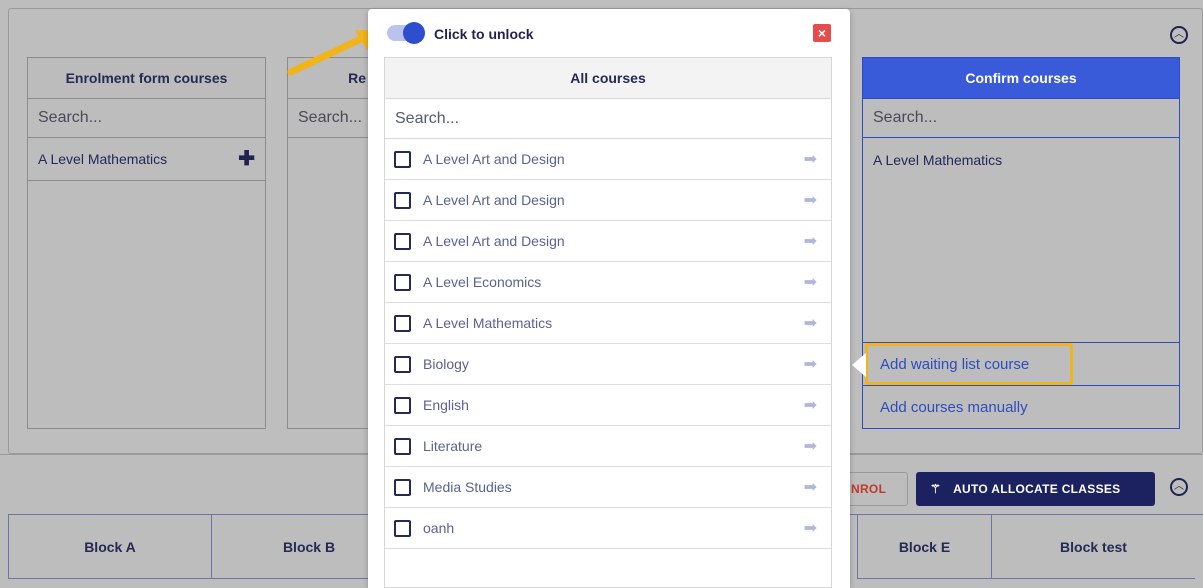 The height and width of the screenshot is (588, 1203). What do you see at coordinates (608, 405) in the screenshot?
I see `list-item: English ➡` at bounding box center [608, 405].